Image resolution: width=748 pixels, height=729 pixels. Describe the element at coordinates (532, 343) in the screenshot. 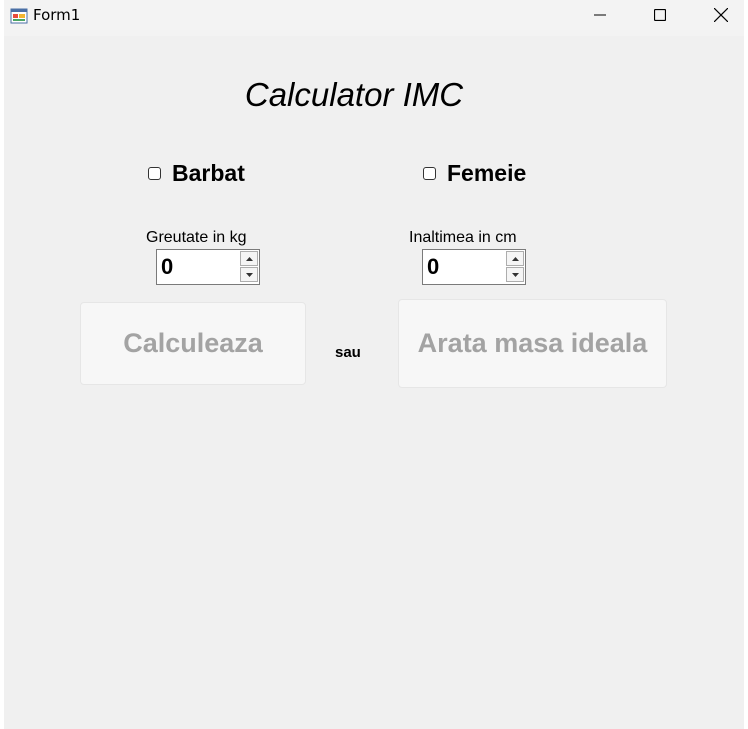

I see `arata-masa-ideala-button: Arata masa ideala` at that location.